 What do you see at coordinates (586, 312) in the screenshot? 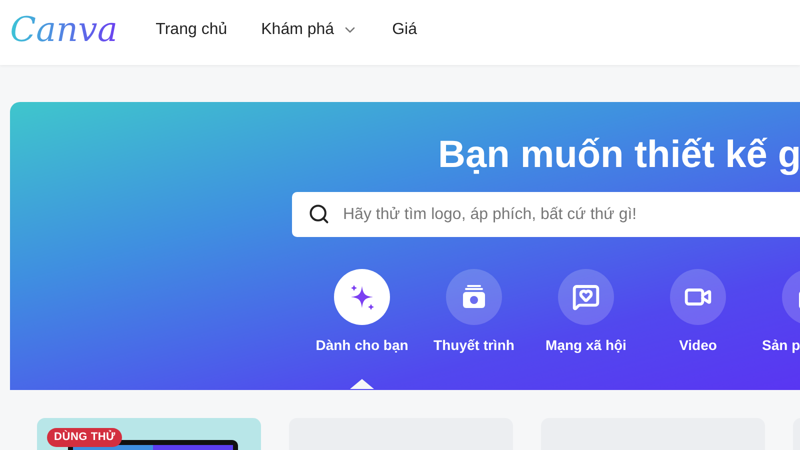
I see `category-tab: Mạng xã hội` at bounding box center [586, 312].